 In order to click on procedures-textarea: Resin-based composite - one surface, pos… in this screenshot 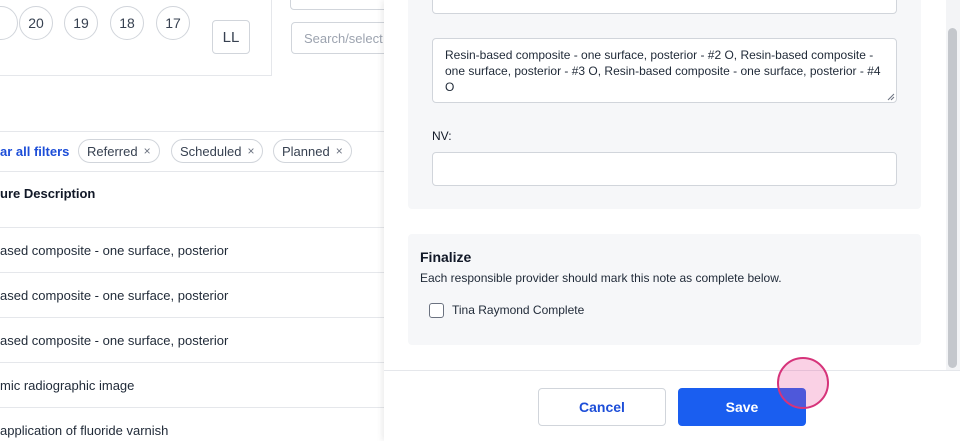, I will do `click(664, 70)`.